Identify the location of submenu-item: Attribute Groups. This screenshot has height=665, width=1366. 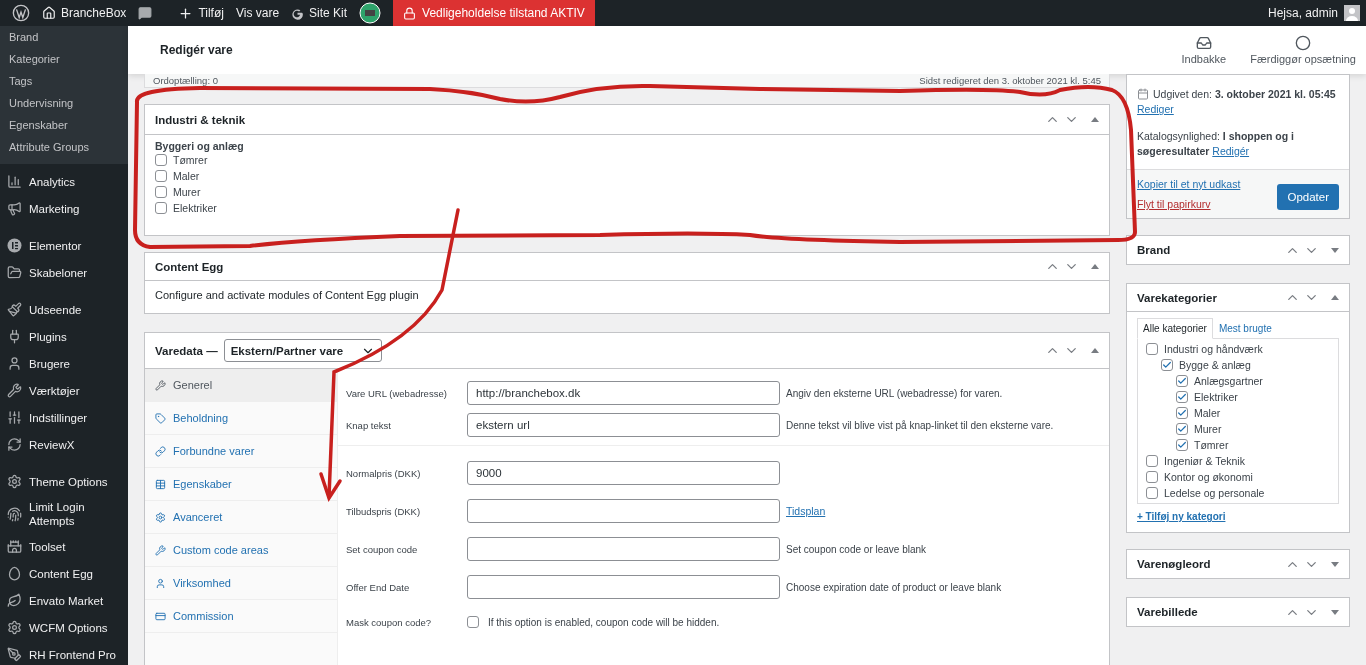
(64, 147).